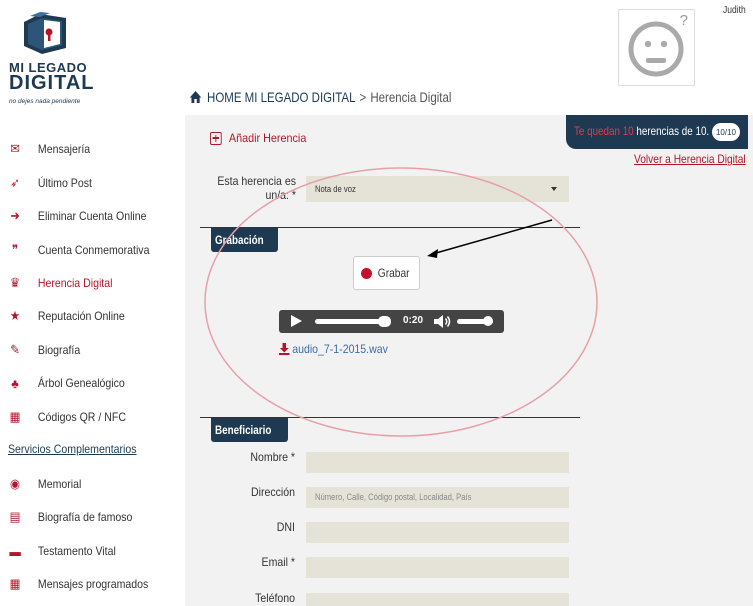 The image size is (753, 606). Describe the element at coordinates (45, 101) in the screenshot. I see `logo-tagline: no dejes nada pendiente` at that location.